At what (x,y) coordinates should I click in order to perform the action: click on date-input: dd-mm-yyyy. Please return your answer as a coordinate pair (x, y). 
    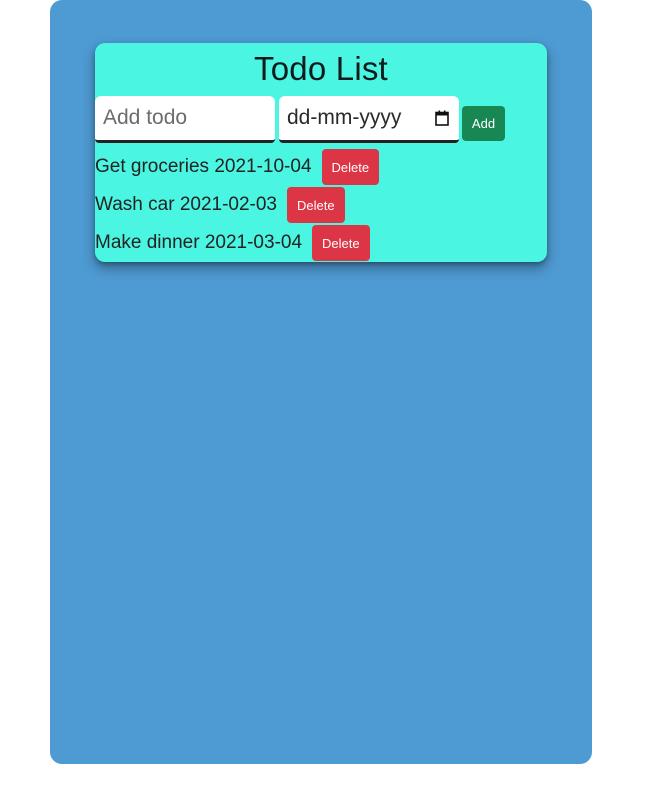
    Looking at the image, I should click on (369, 119).